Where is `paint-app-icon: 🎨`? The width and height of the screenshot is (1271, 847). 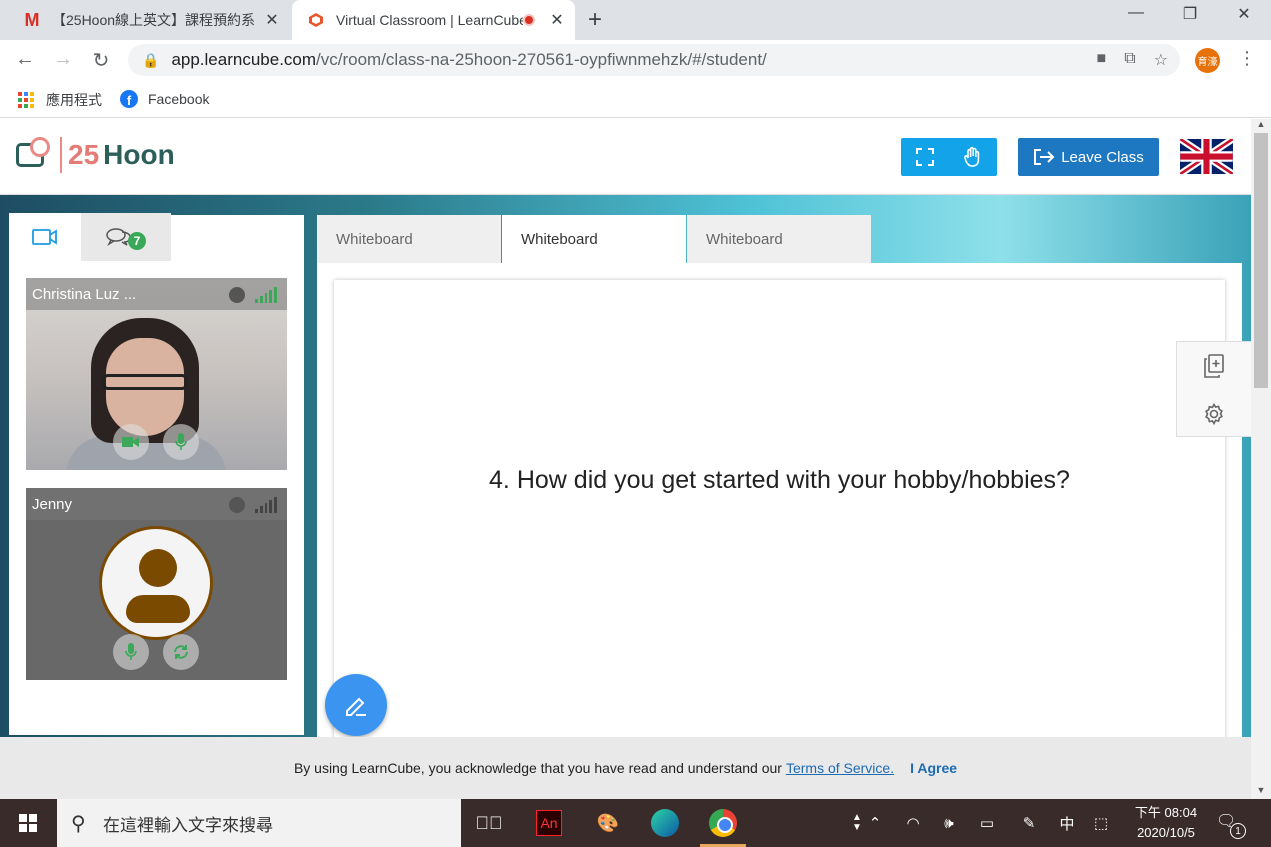 paint-app-icon: 🎨 is located at coordinates (608, 823).